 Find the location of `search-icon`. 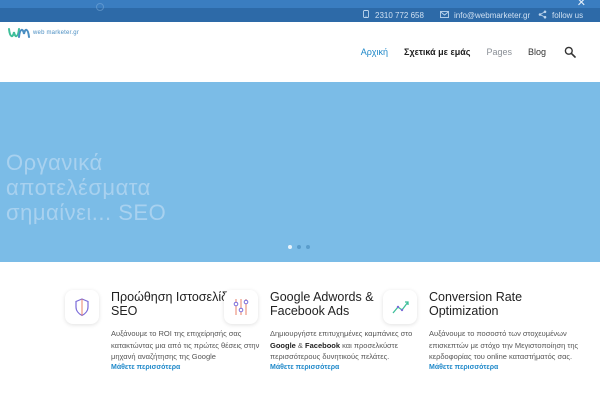

search-icon is located at coordinates (570, 52).